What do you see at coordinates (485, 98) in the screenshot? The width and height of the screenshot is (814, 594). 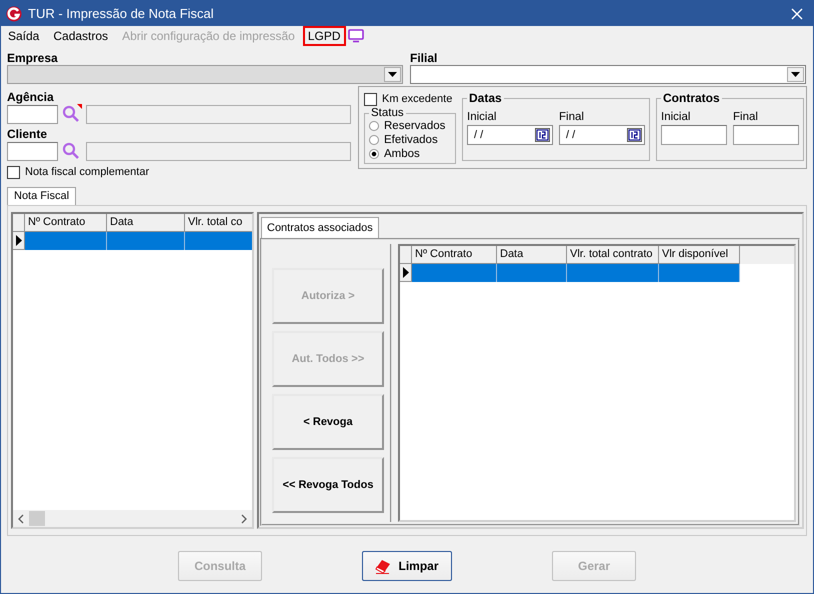 I see `group-title: Datas` at bounding box center [485, 98].